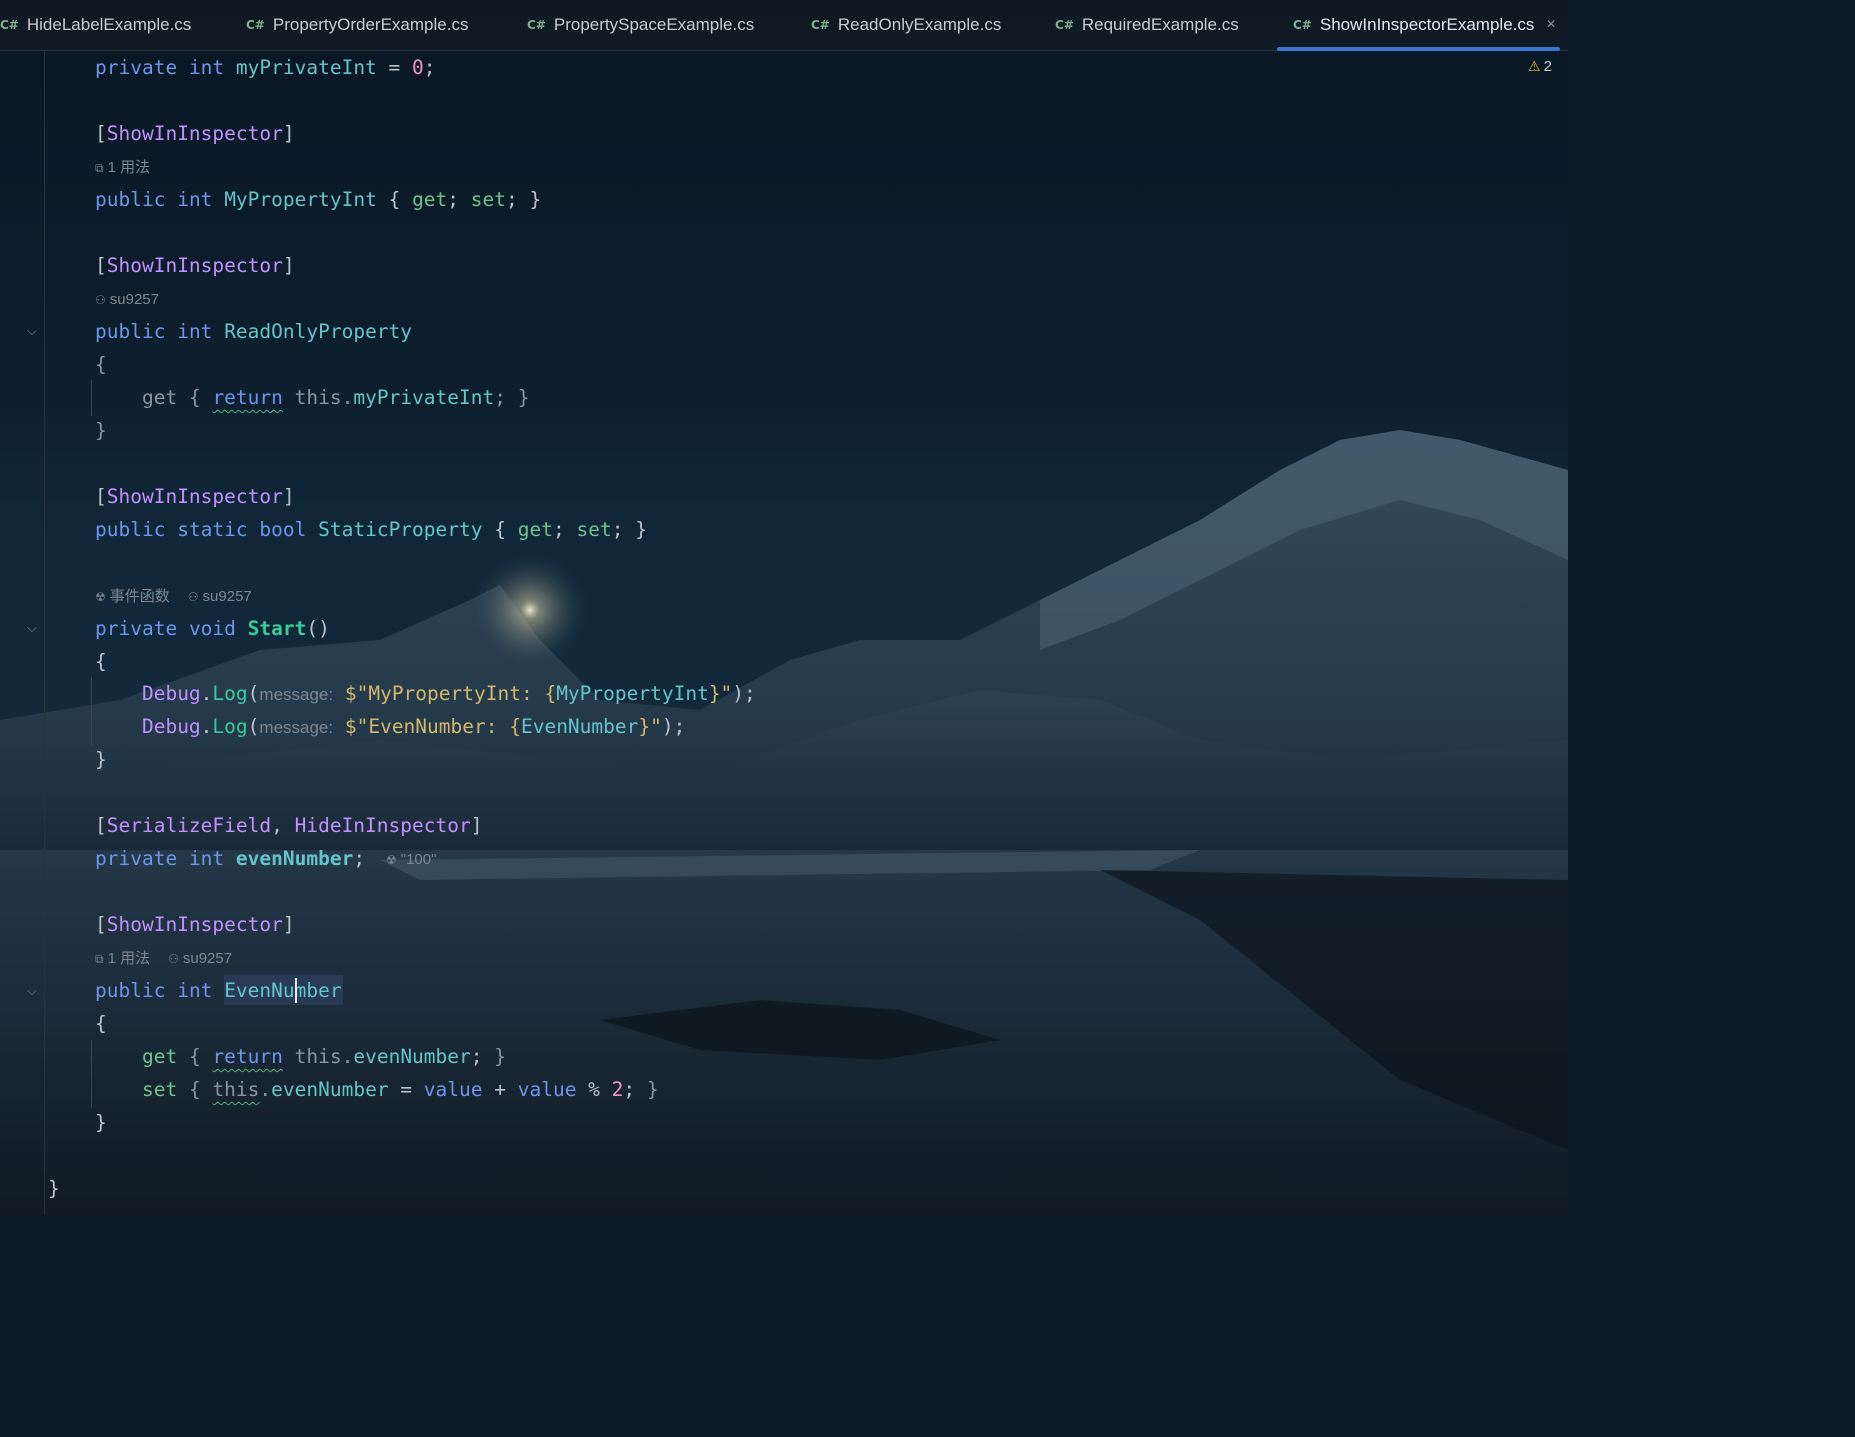 The width and height of the screenshot is (1855, 1437). I want to click on tab-label: PropertyOrderExample.cs, so click(370, 24).